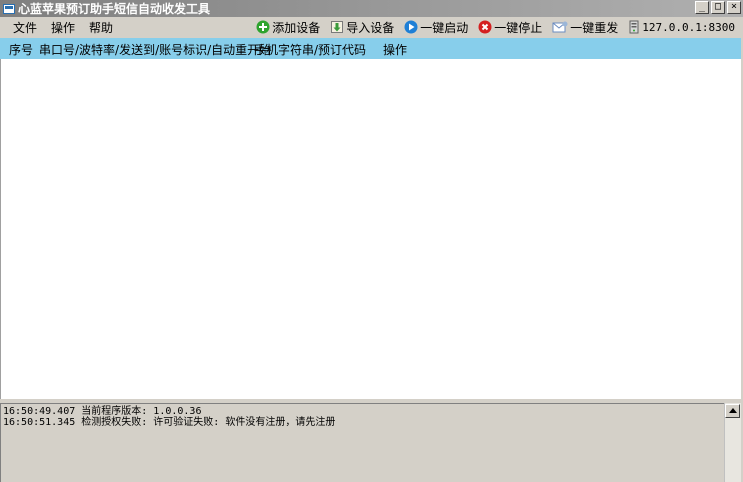 The width and height of the screenshot is (743, 482). Describe the element at coordinates (114, 9) in the screenshot. I see `window-title: 心蓝苹果预订助手短信自动收发工具` at that location.